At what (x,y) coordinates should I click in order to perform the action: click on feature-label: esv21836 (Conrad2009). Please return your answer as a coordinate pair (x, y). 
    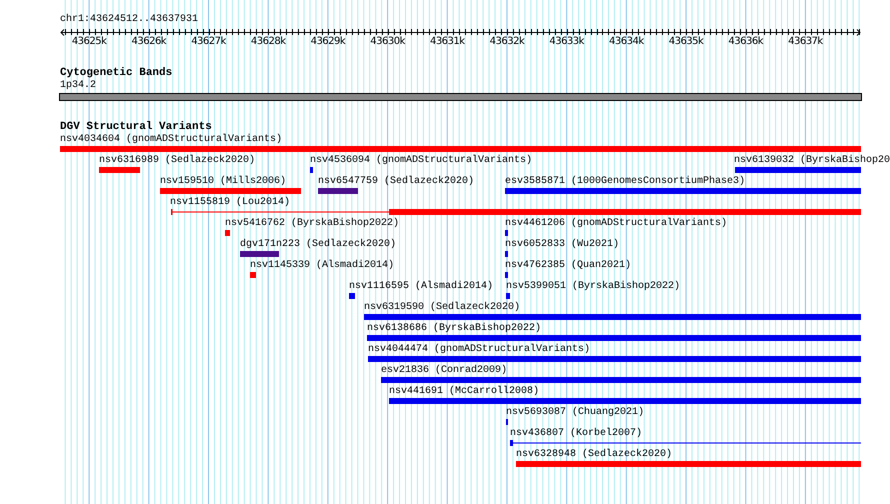
    Looking at the image, I should click on (444, 371).